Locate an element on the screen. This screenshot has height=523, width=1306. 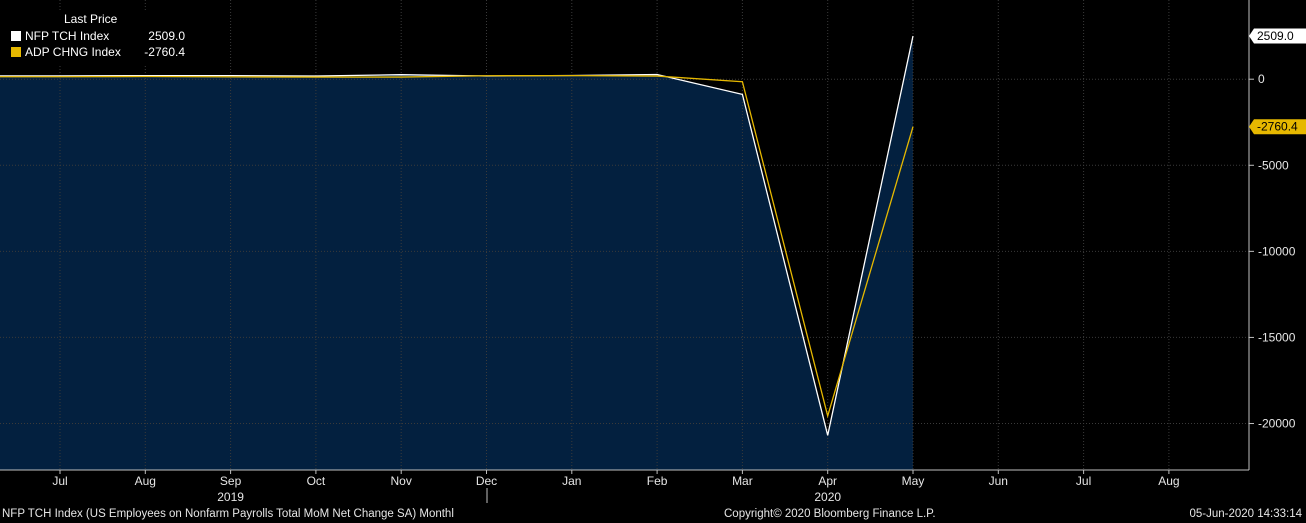
x-tick-label: Jan is located at coordinates (571, 481).